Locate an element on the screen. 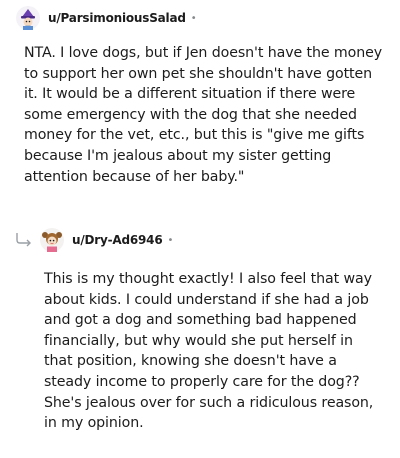  username: u/ParsimoniousSalad is located at coordinates (117, 18).